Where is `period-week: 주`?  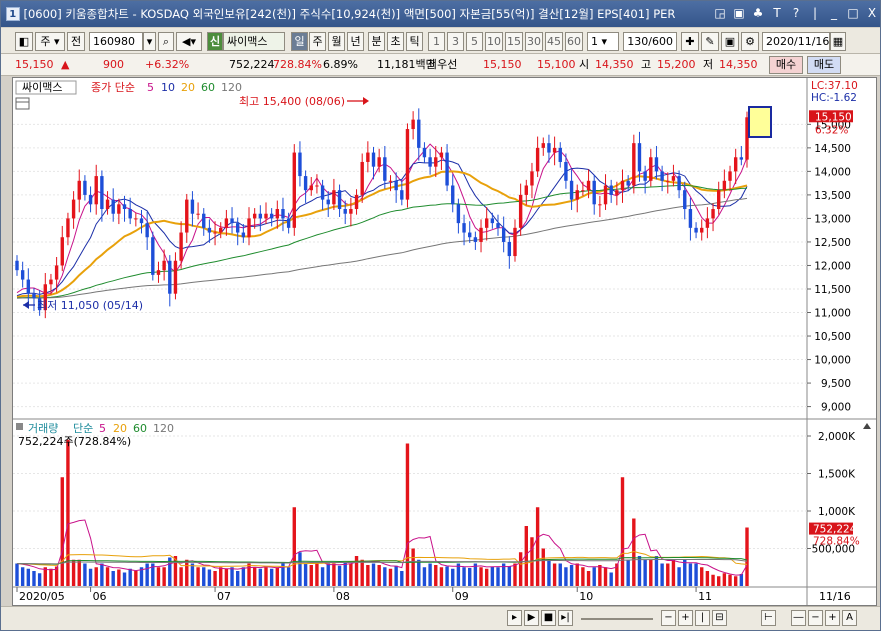
period-week: 주 is located at coordinates (317, 41).